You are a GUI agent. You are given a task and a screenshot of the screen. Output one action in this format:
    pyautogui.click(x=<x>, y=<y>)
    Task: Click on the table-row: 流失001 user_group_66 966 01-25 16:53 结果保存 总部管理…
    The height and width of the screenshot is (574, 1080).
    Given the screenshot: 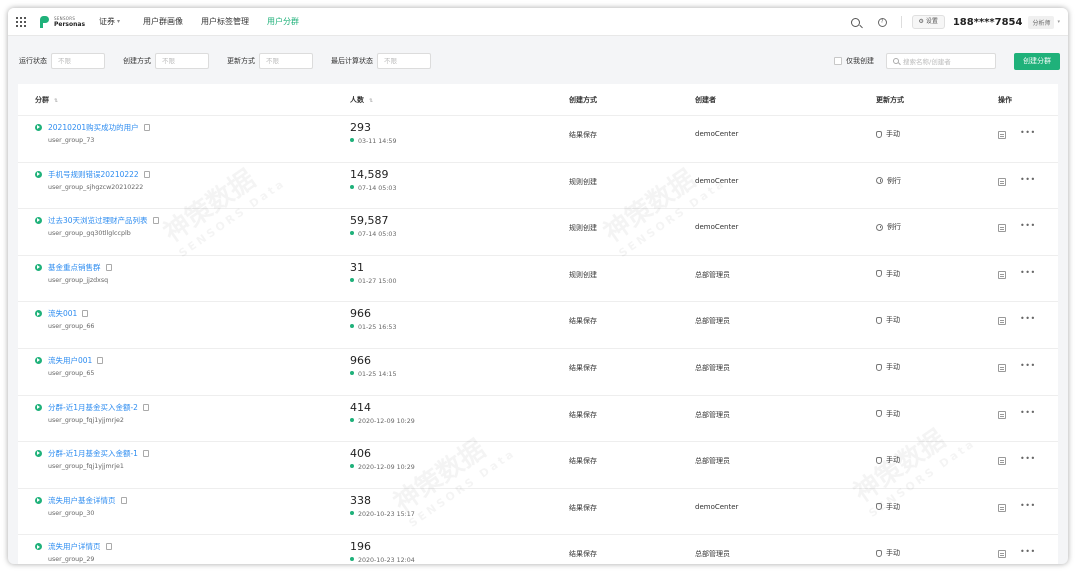 What is the action you would take?
    pyautogui.click(x=538, y=325)
    